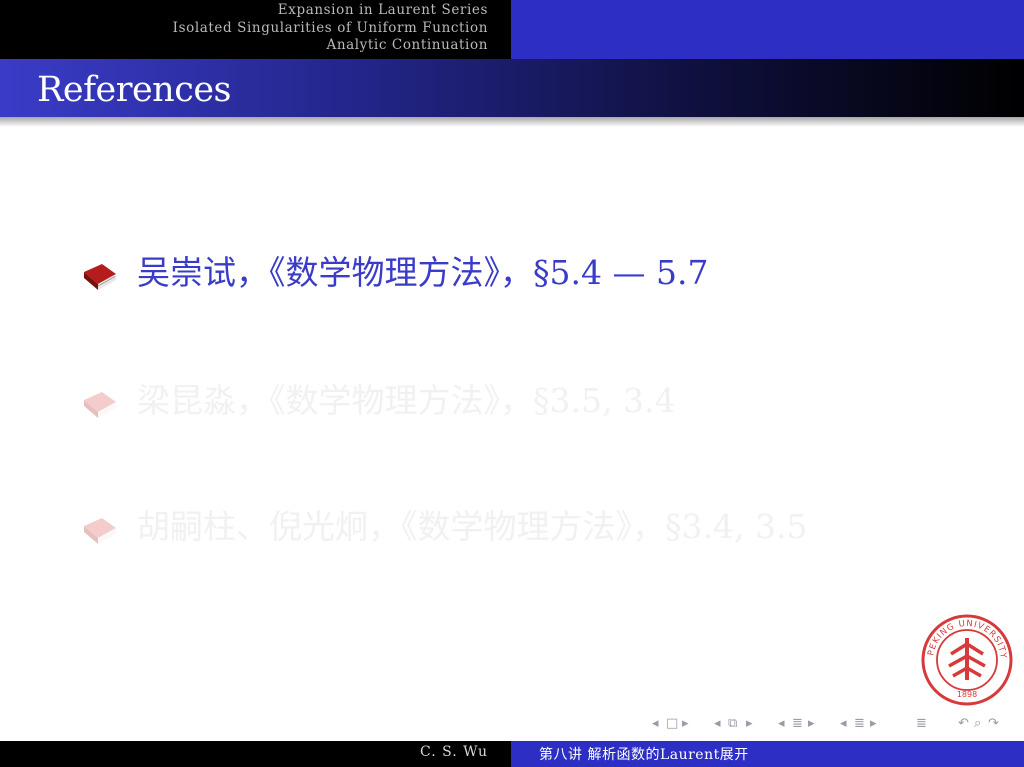 This screenshot has height=767, width=1024. I want to click on nav-prev-part-icon: ◂, so click(843, 723).